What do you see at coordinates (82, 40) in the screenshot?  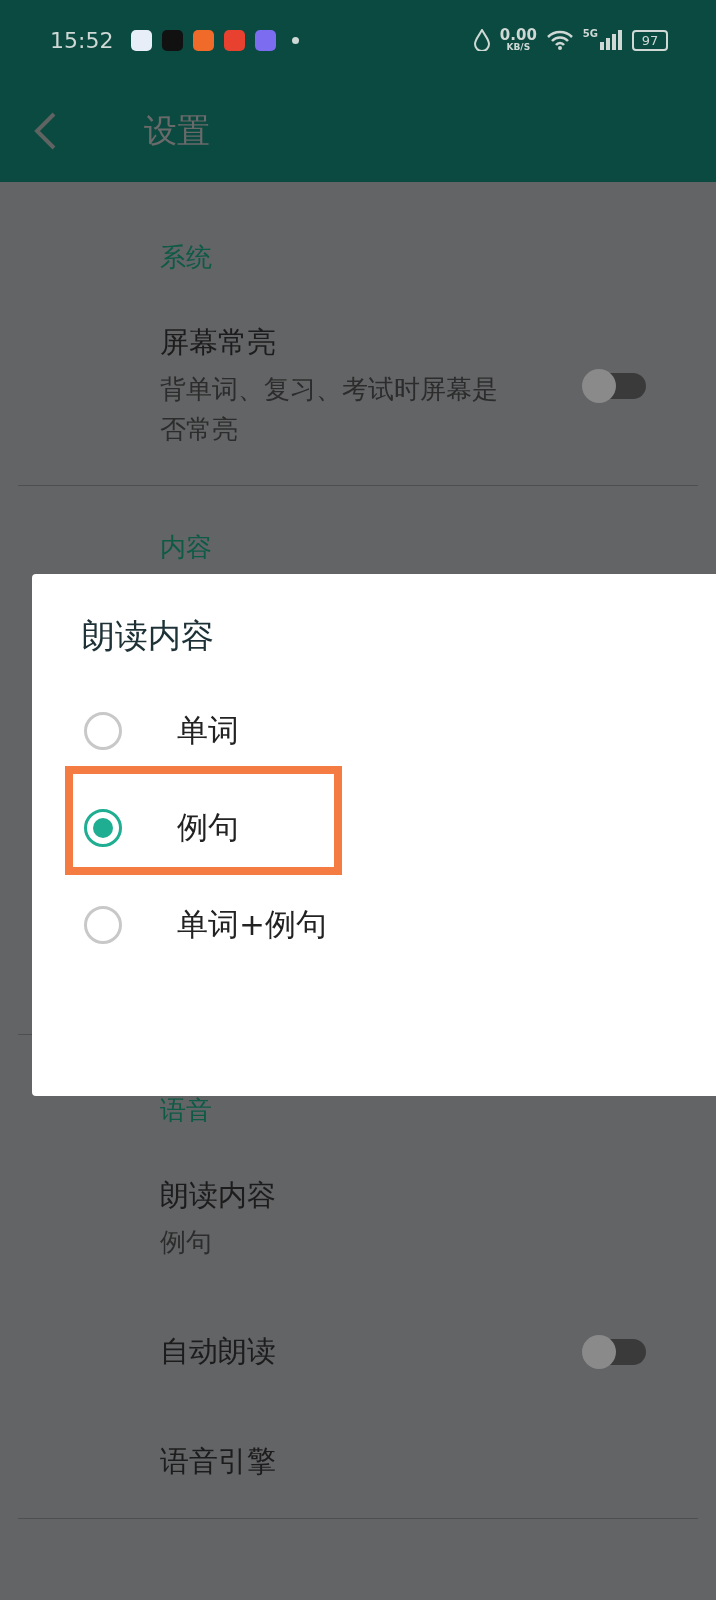 I see `status-time: 15:52` at bounding box center [82, 40].